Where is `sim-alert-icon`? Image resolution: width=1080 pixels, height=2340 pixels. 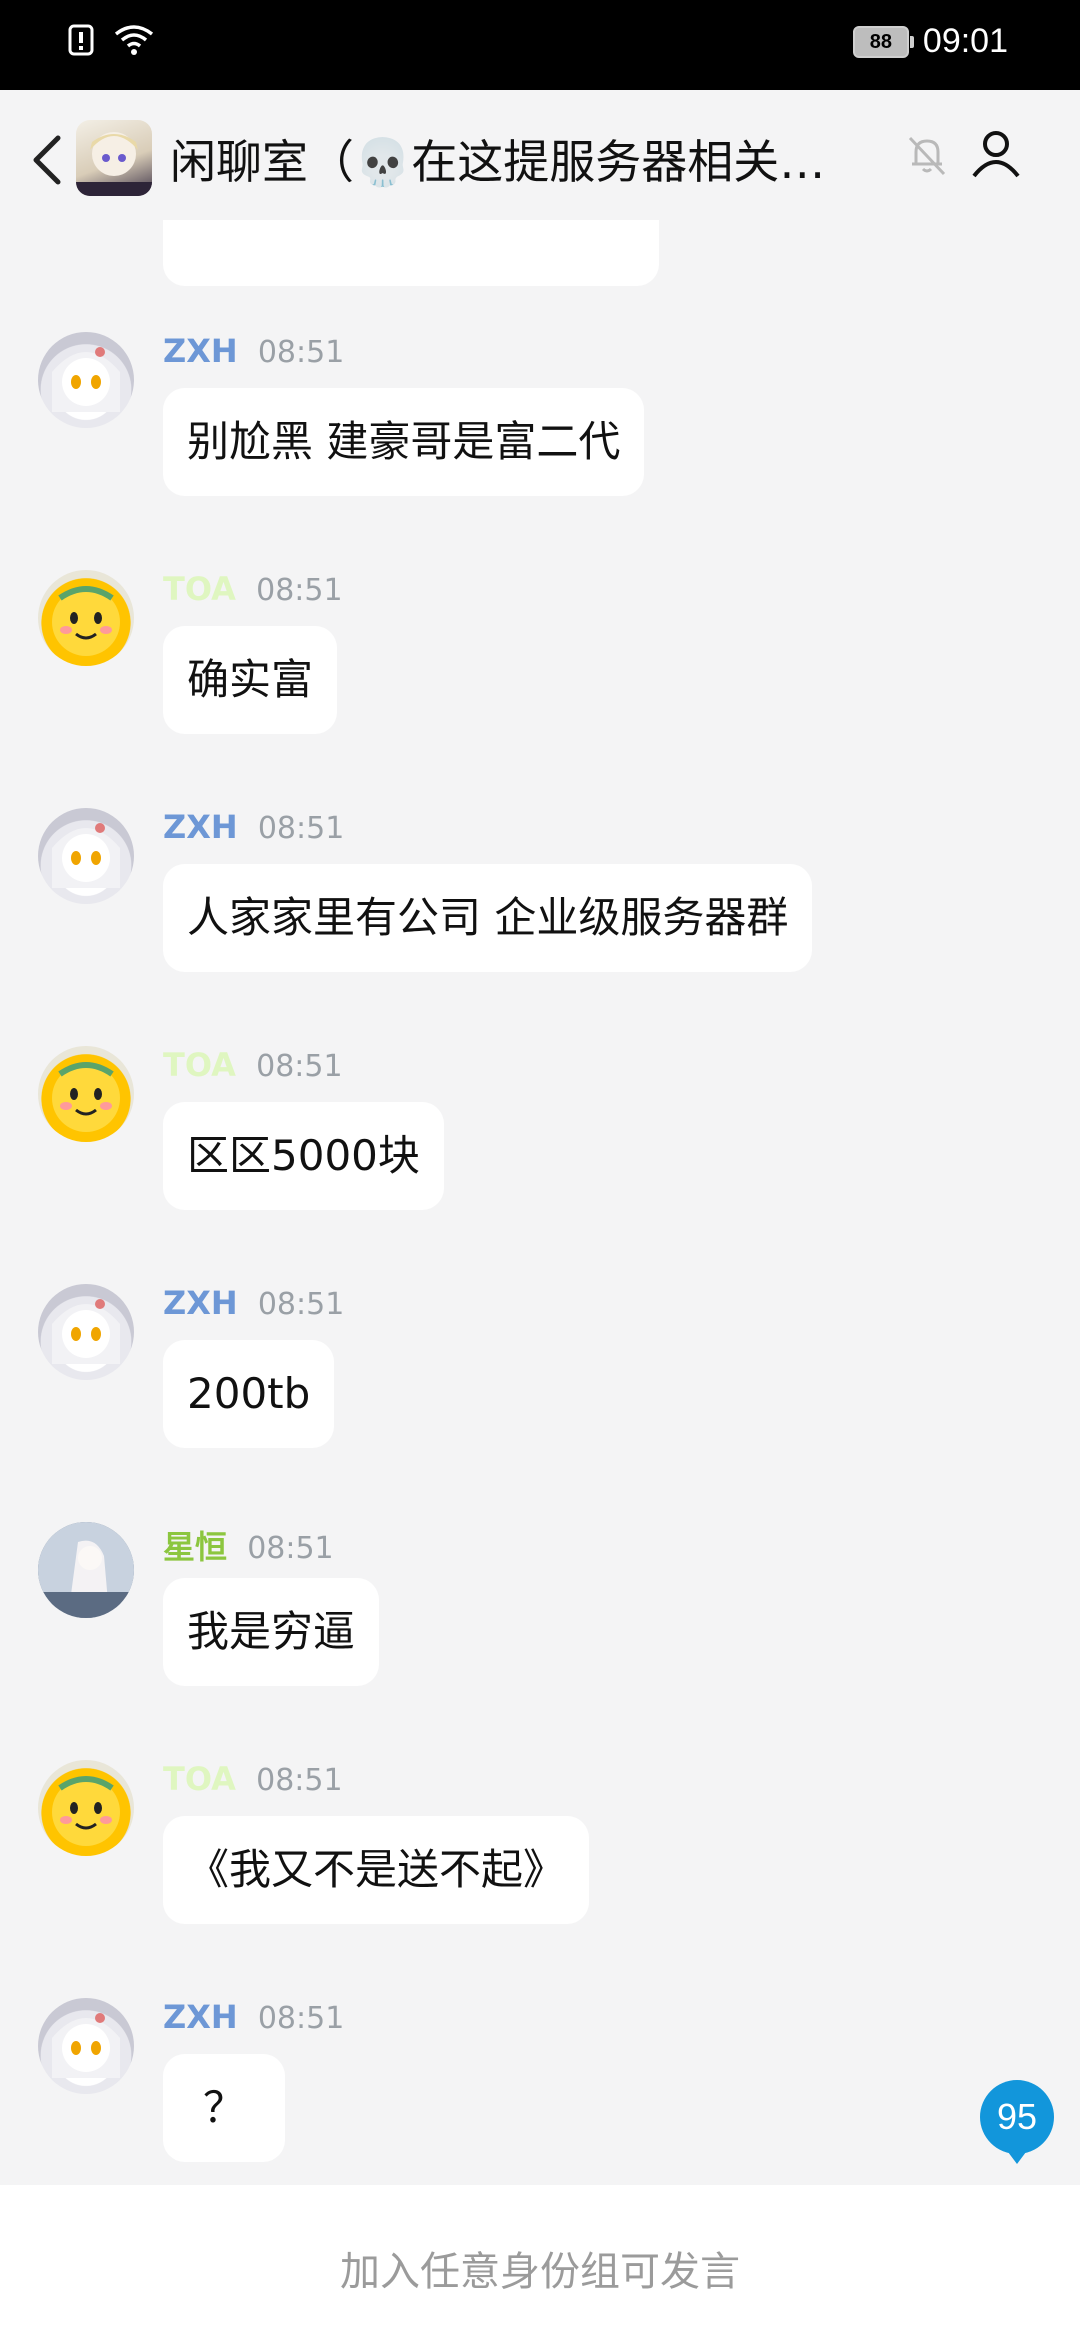 sim-alert-icon is located at coordinates (81, 42).